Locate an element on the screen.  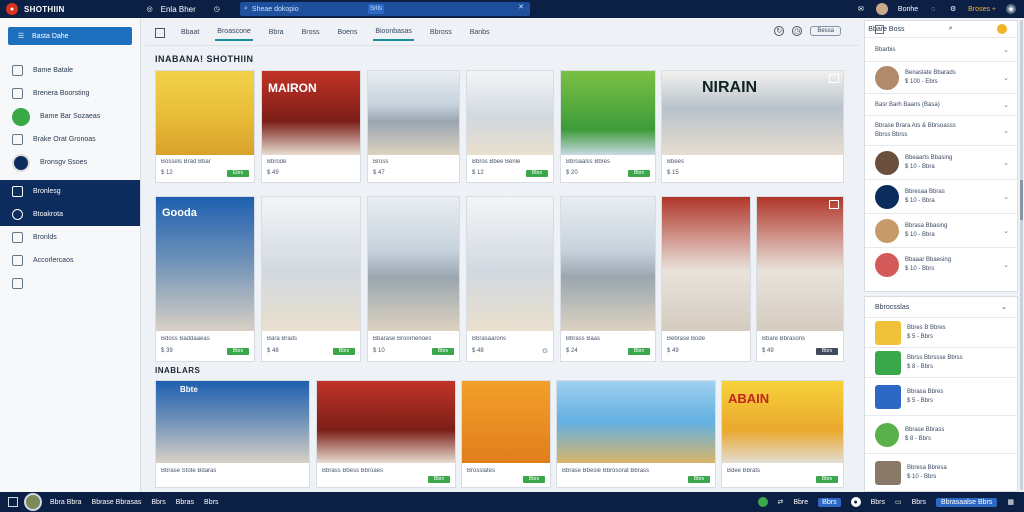
bottom-nav-item: Bbra Bbra is located at coordinates (66, 502).